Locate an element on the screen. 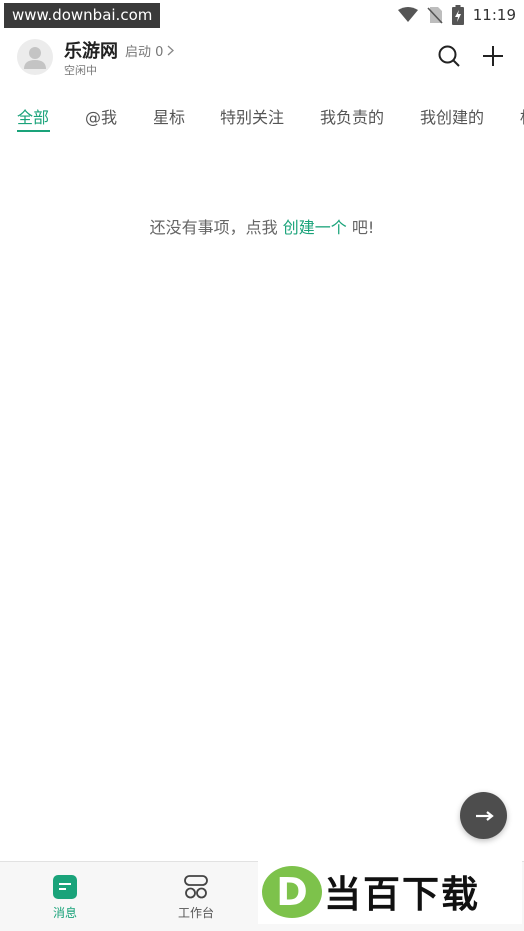 The width and height of the screenshot is (524, 931). wifi-icon is located at coordinates (407, 14).